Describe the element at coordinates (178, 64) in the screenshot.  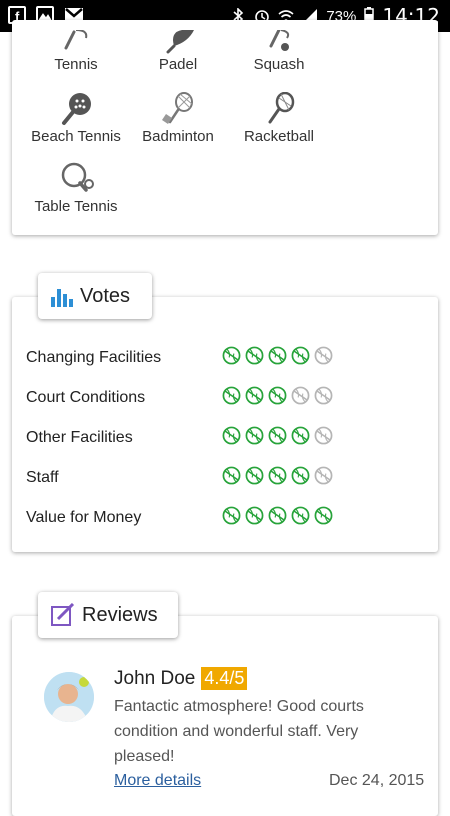
I see `sport-label: Padel` at that location.